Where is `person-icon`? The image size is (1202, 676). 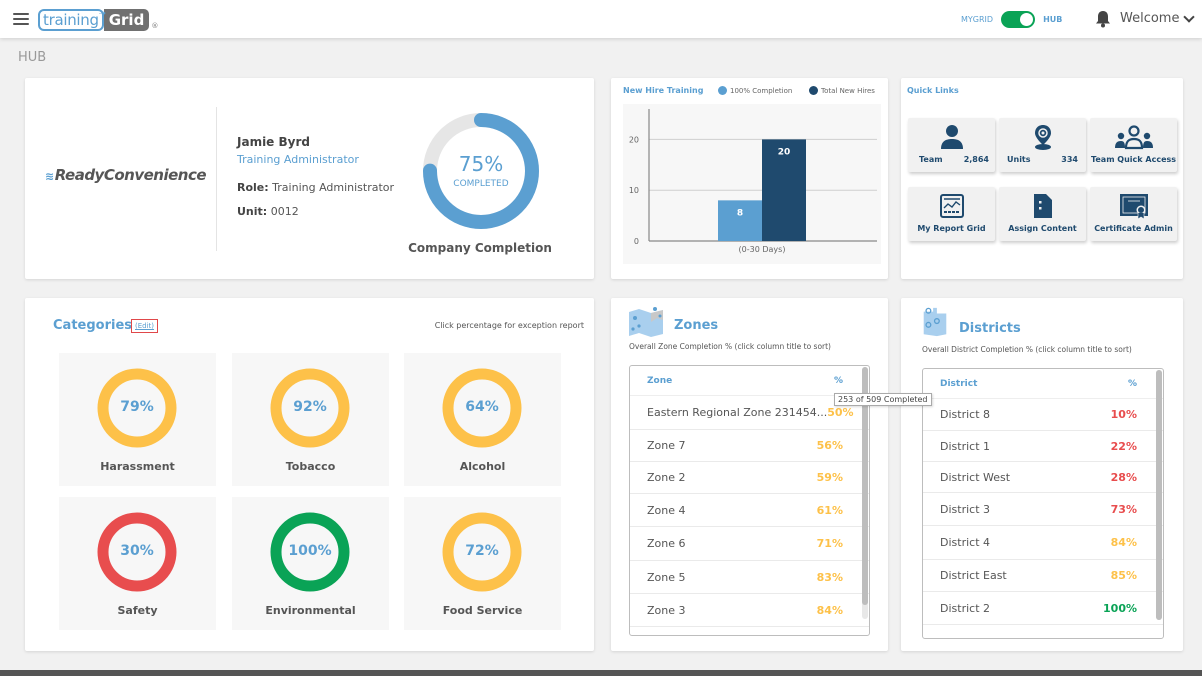
person-icon is located at coordinates (951, 137).